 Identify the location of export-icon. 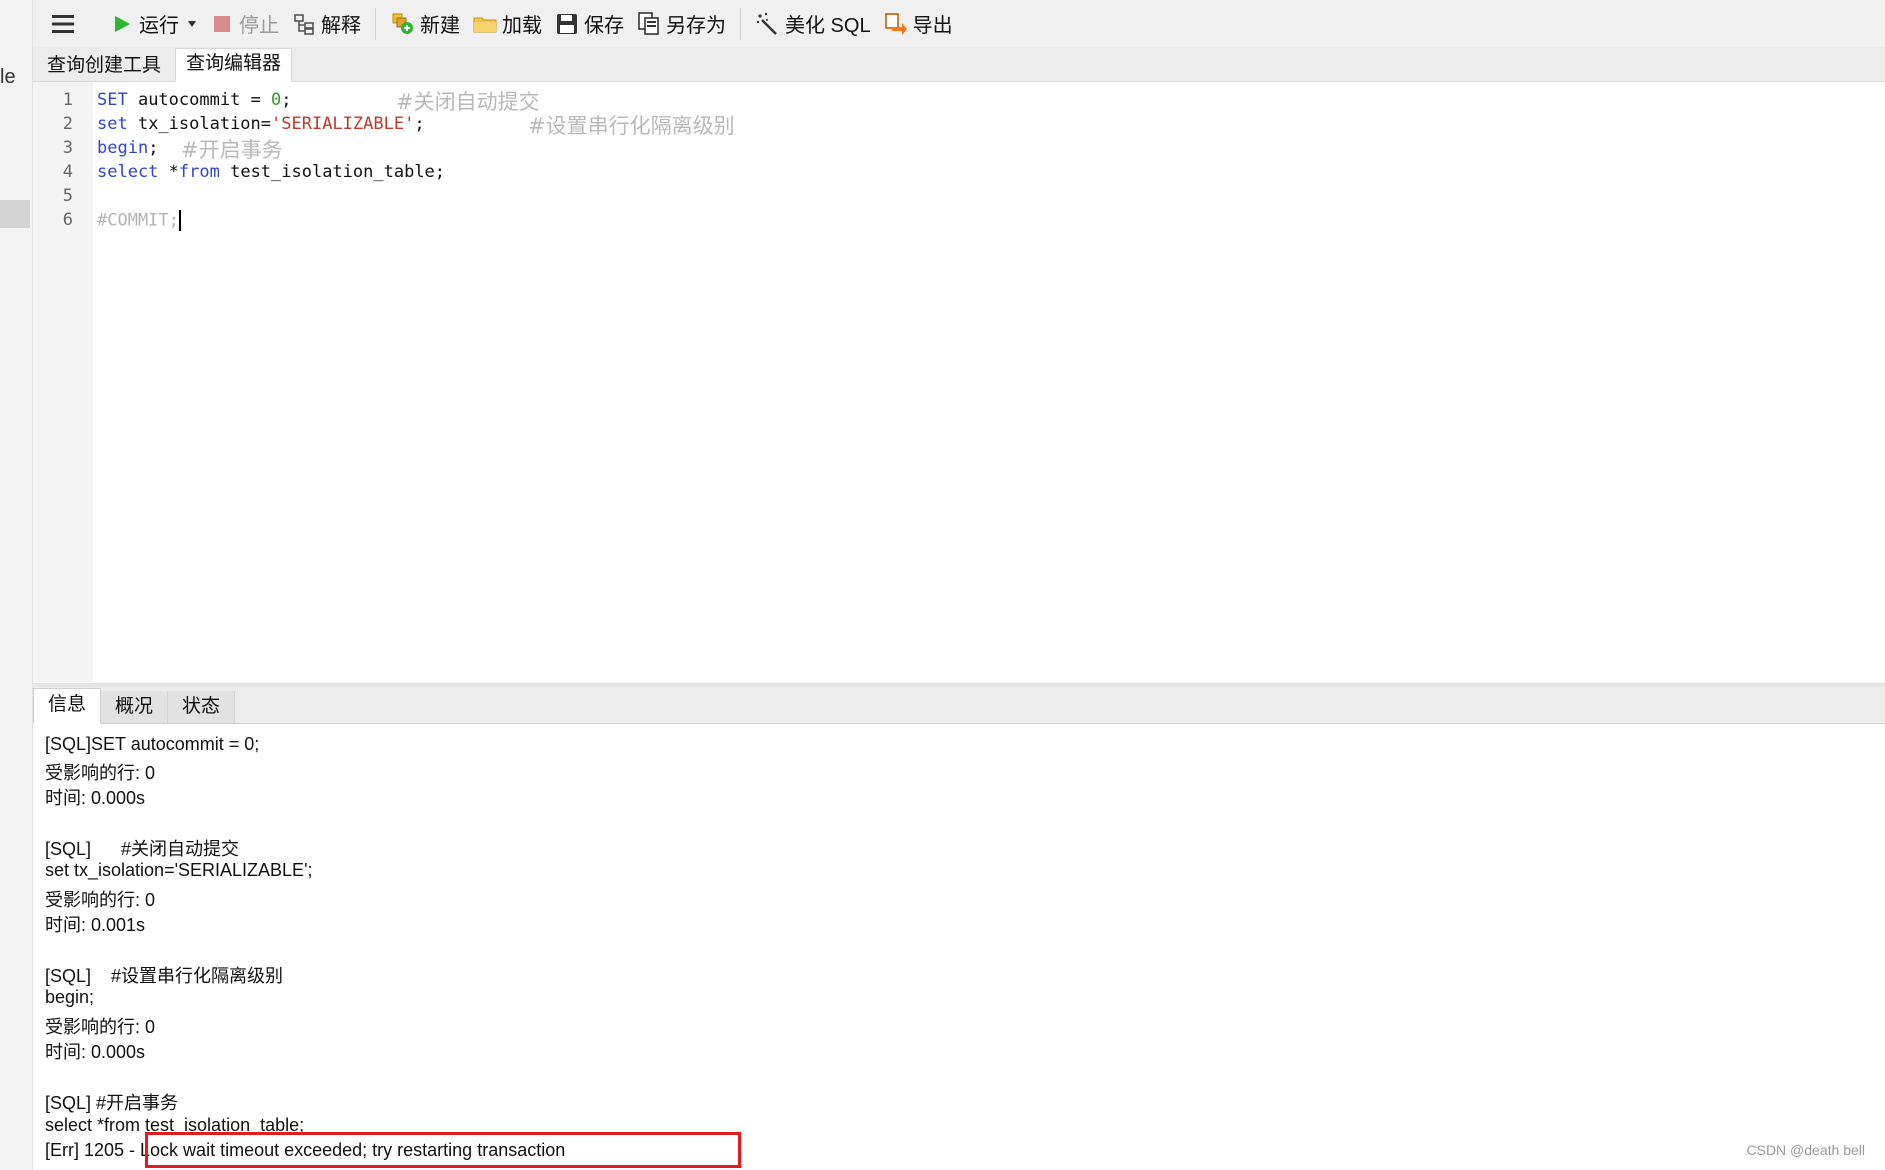
(896, 24).